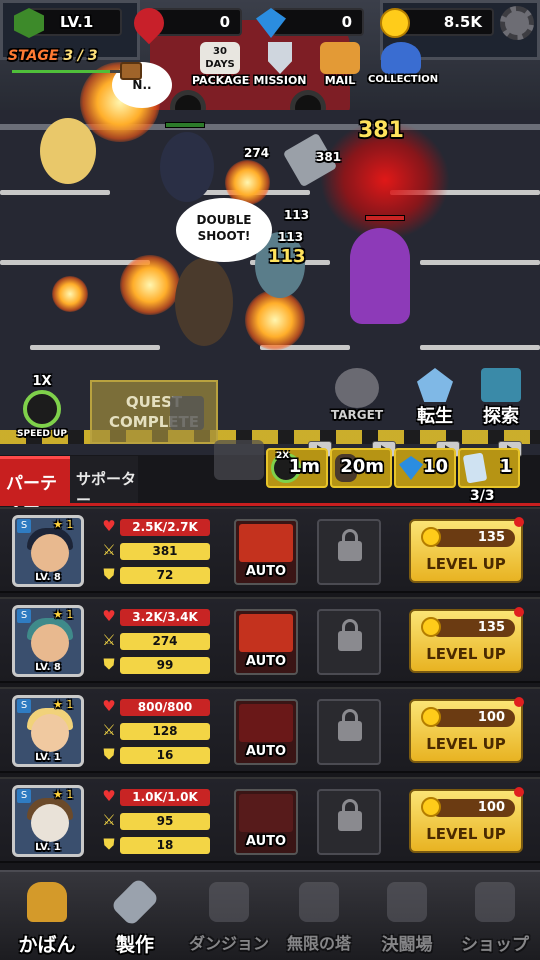  I want to click on target-helmet-icon, so click(357, 388).